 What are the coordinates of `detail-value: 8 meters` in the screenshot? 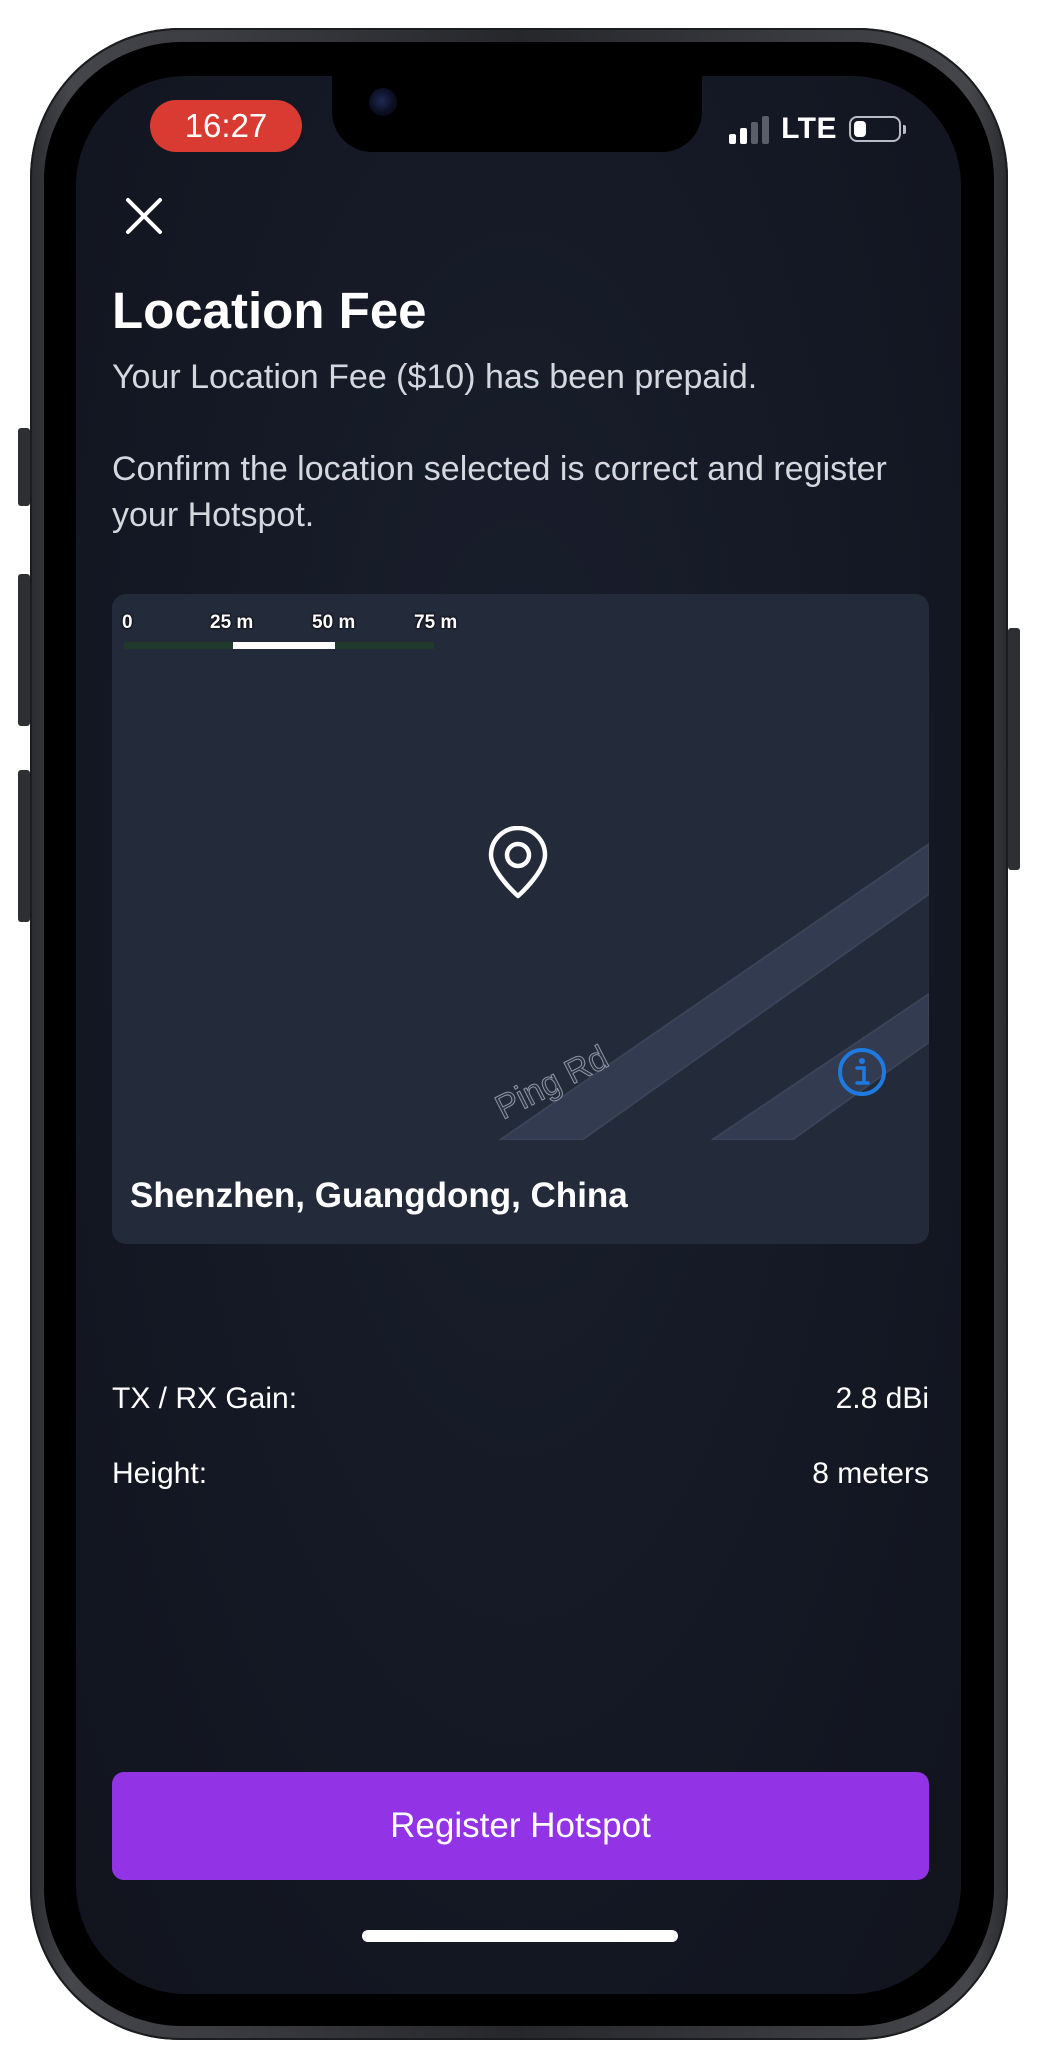 It's located at (870, 1473).